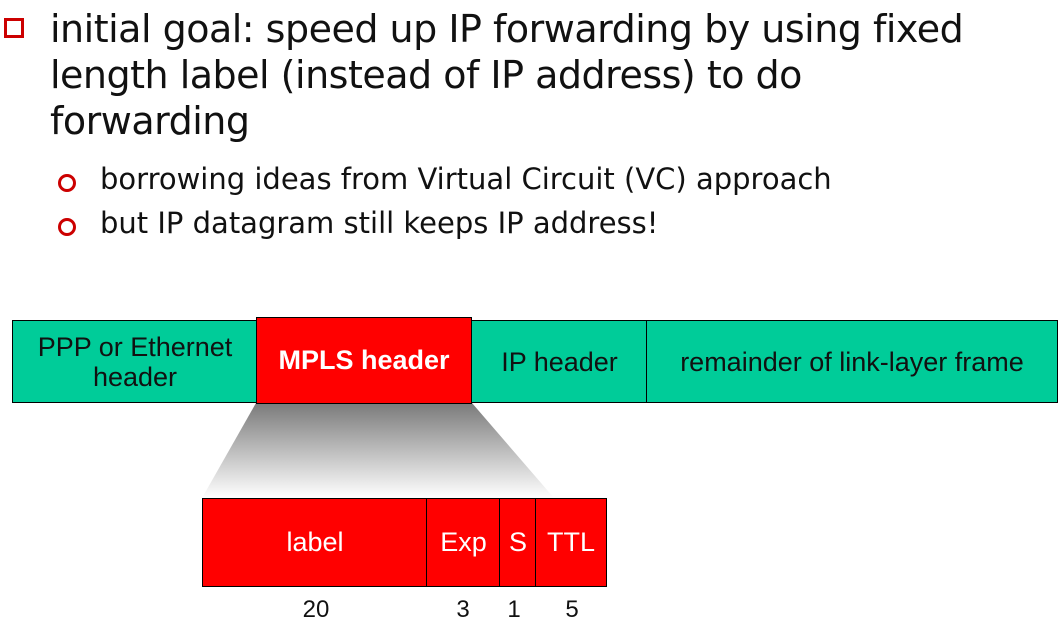  What do you see at coordinates (316, 609) in the screenshot?
I see `label-bits: 20` at bounding box center [316, 609].